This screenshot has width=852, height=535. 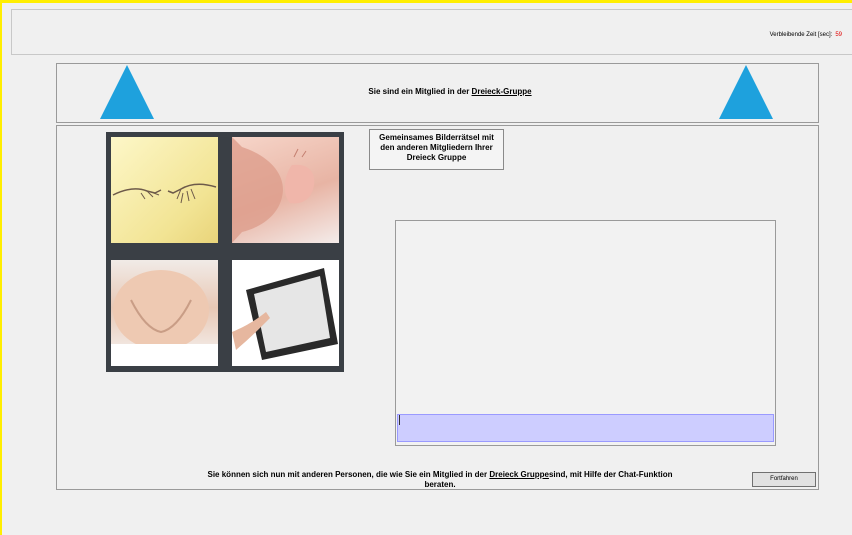 I want to click on triangle-icon-left, so click(x=127, y=92).